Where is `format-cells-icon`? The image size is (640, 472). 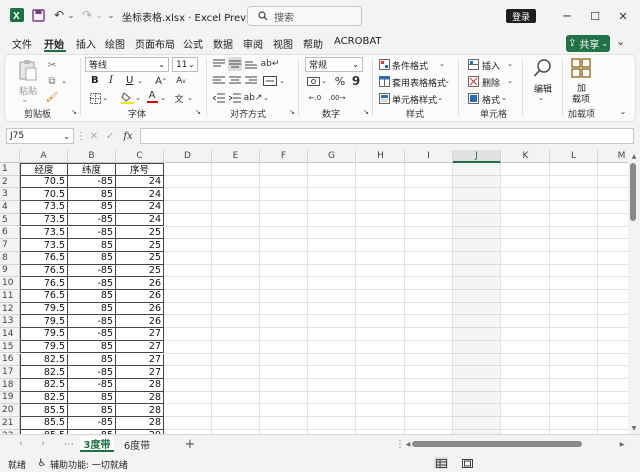 format-cells-icon is located at coordinates (473, 98).